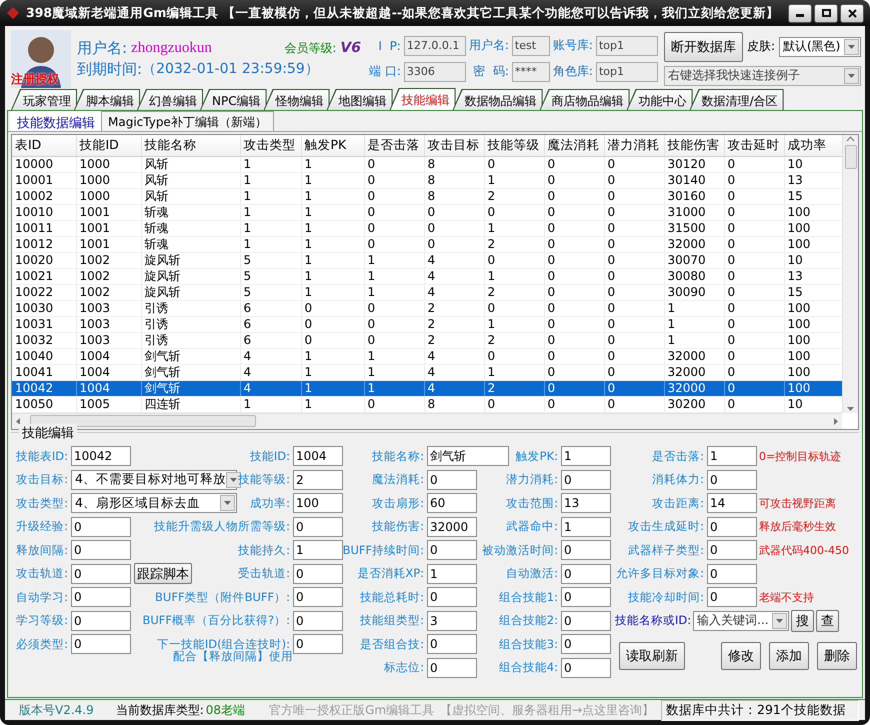 The image size is (870, 725). I want to click on tab: MagicType补丁编辑（新端）, so click(187, 121).